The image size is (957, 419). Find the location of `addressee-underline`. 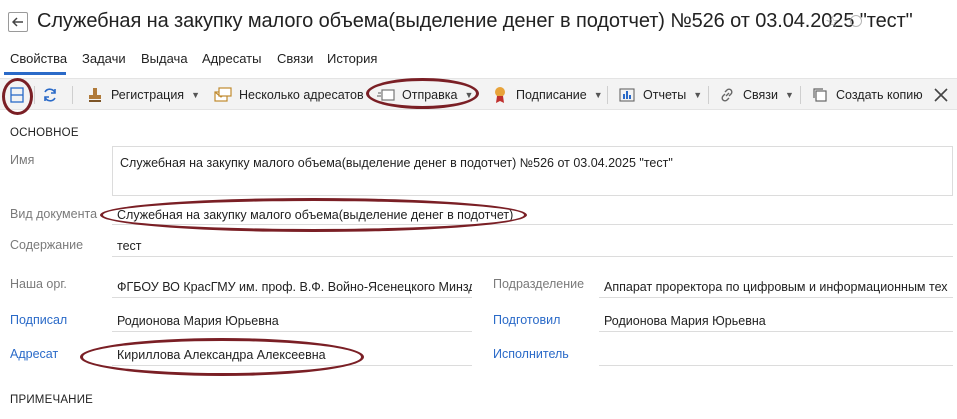

addressee-underline is located at coordinates (292, 365).